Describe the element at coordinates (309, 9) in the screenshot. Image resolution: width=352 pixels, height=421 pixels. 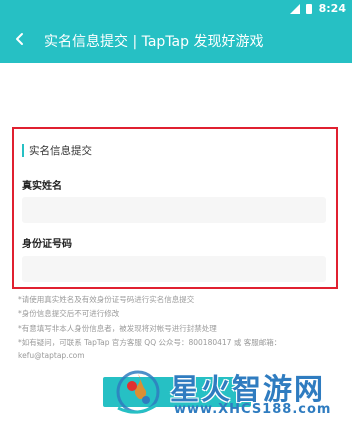
I see `battery-icon` at that location.